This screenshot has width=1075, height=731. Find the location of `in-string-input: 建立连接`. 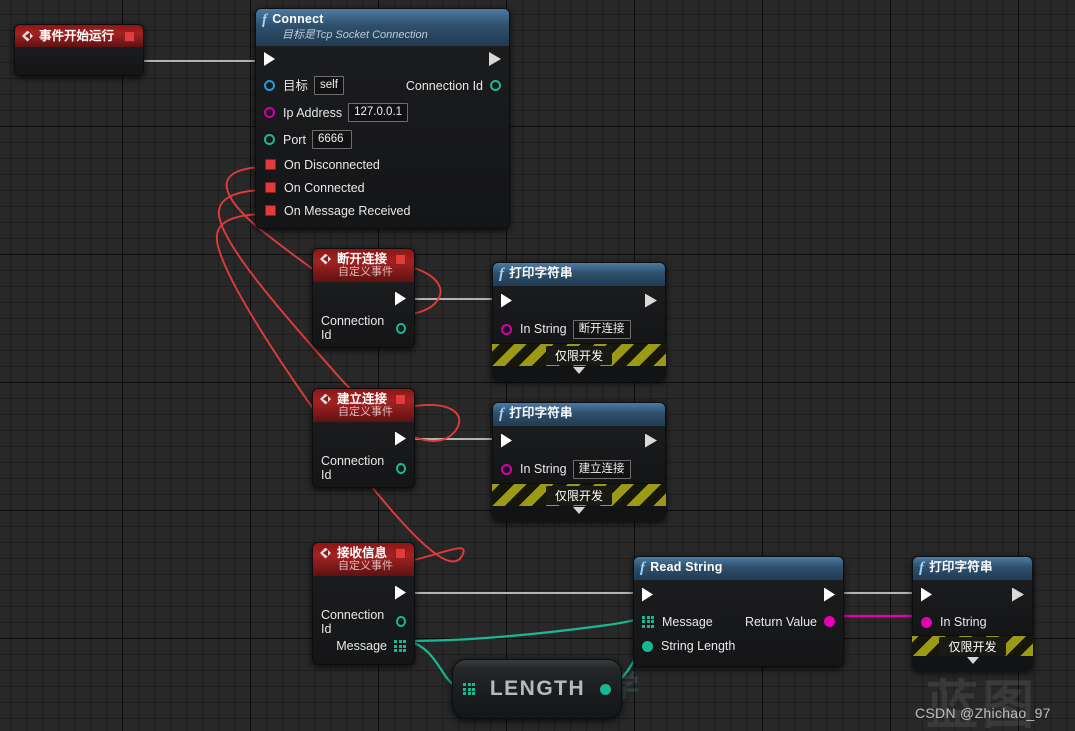

in-string-input: 建立连接 is located at coordinates (601, 469).